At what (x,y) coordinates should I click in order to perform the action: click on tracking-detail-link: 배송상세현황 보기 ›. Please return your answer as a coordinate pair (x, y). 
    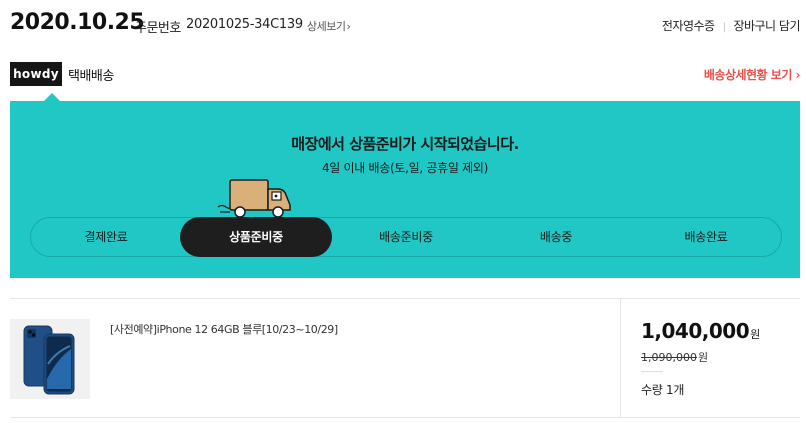
    Looking at the image, I should click on (752, 74).